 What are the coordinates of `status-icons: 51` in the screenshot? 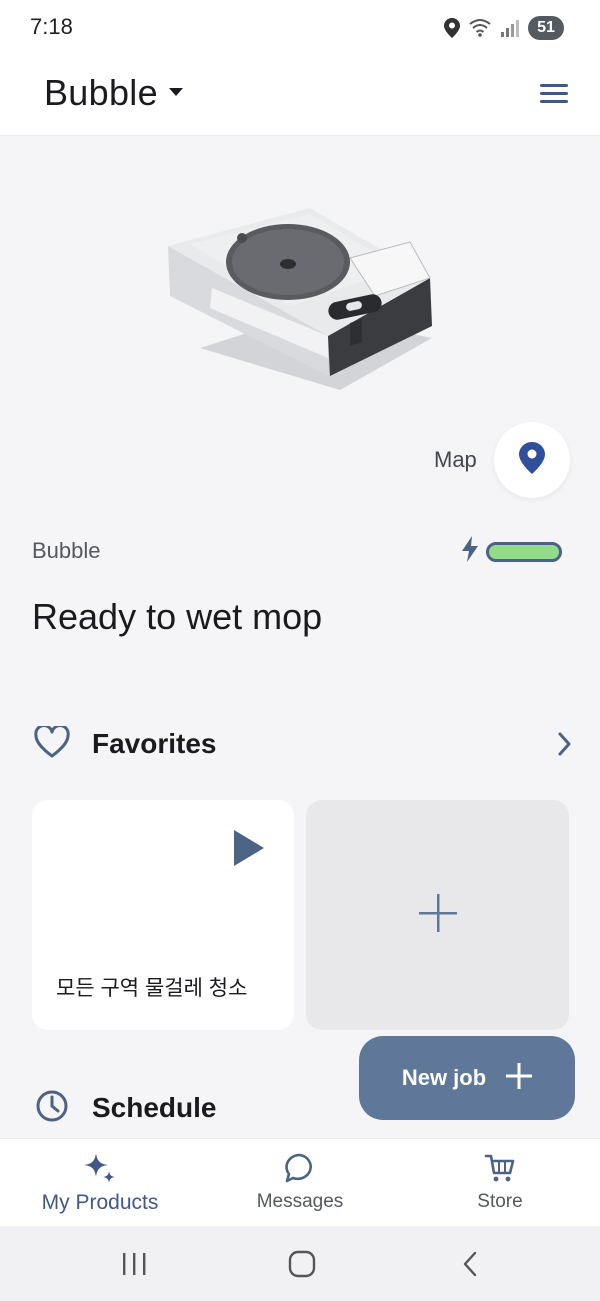 It's located at (504, 28).